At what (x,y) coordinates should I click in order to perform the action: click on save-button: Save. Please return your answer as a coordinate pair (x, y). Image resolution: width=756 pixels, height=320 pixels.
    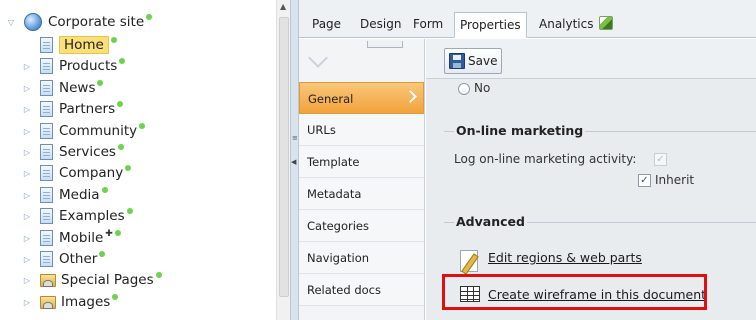
    Looking at the image, I should click on (473, 61).